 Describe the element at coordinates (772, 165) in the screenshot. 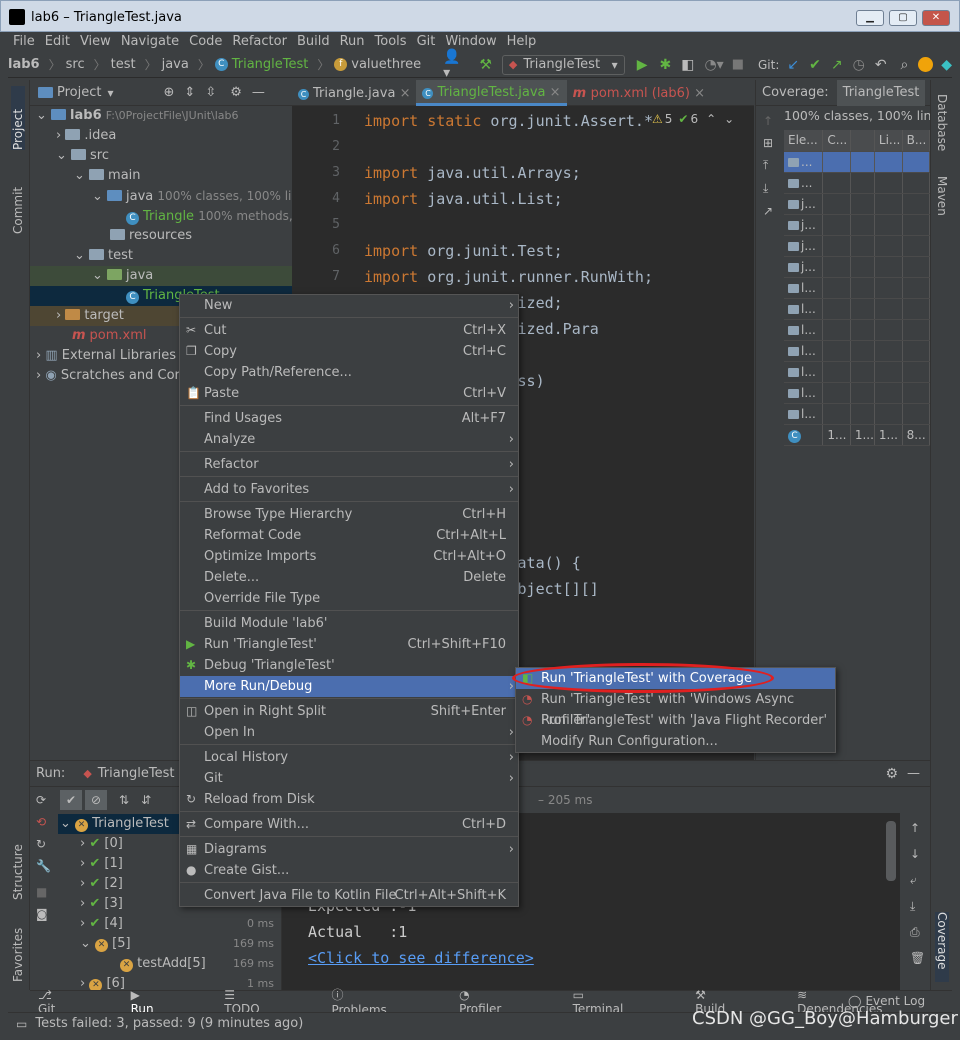

I see `import-icon: ⤒` at that location.